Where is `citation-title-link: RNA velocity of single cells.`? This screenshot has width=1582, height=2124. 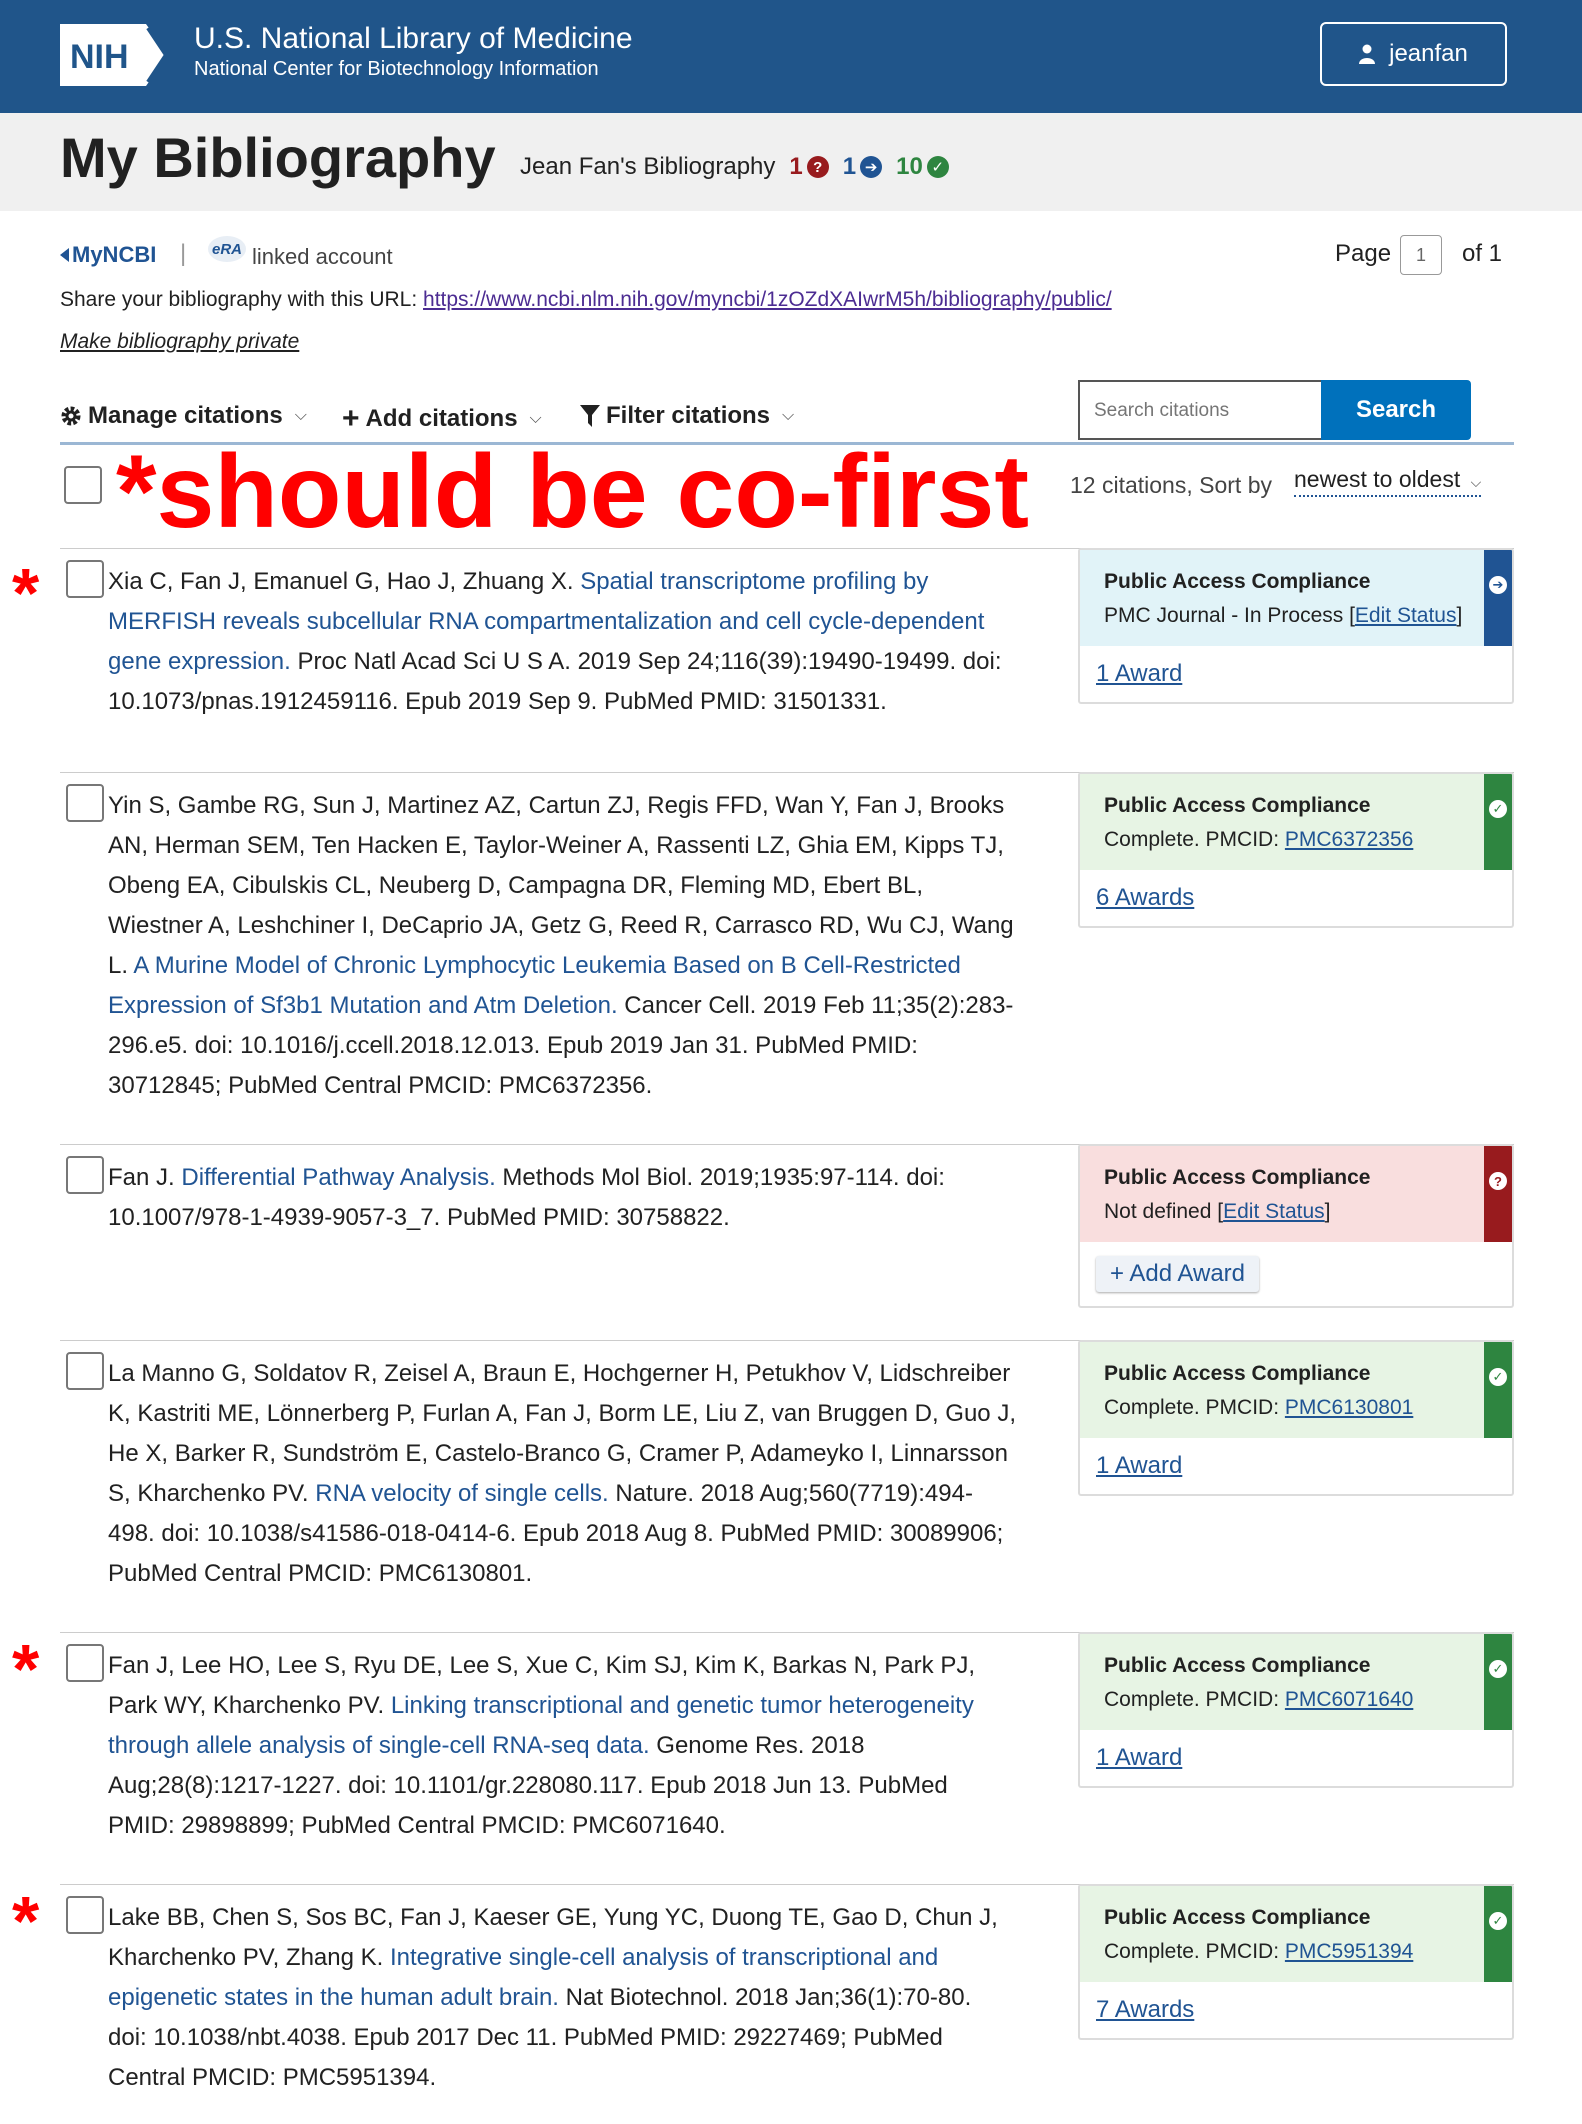 citation-title-link: RNA velocity of single cells. is located at coordinates (461, 1493).